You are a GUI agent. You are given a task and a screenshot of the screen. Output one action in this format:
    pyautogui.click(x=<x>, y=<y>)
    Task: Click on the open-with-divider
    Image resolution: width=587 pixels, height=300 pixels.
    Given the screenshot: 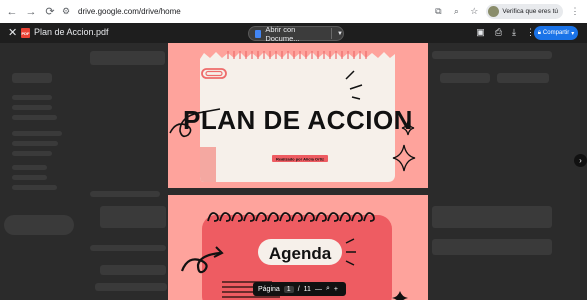 What is the action you would take?
    pyautogui.click(x=332, y=33)
    